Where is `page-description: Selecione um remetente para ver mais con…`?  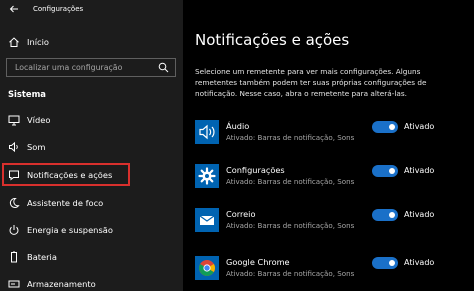
page-description: Selecione um remetente para ver mais con… is located at coordinates (311, 82).